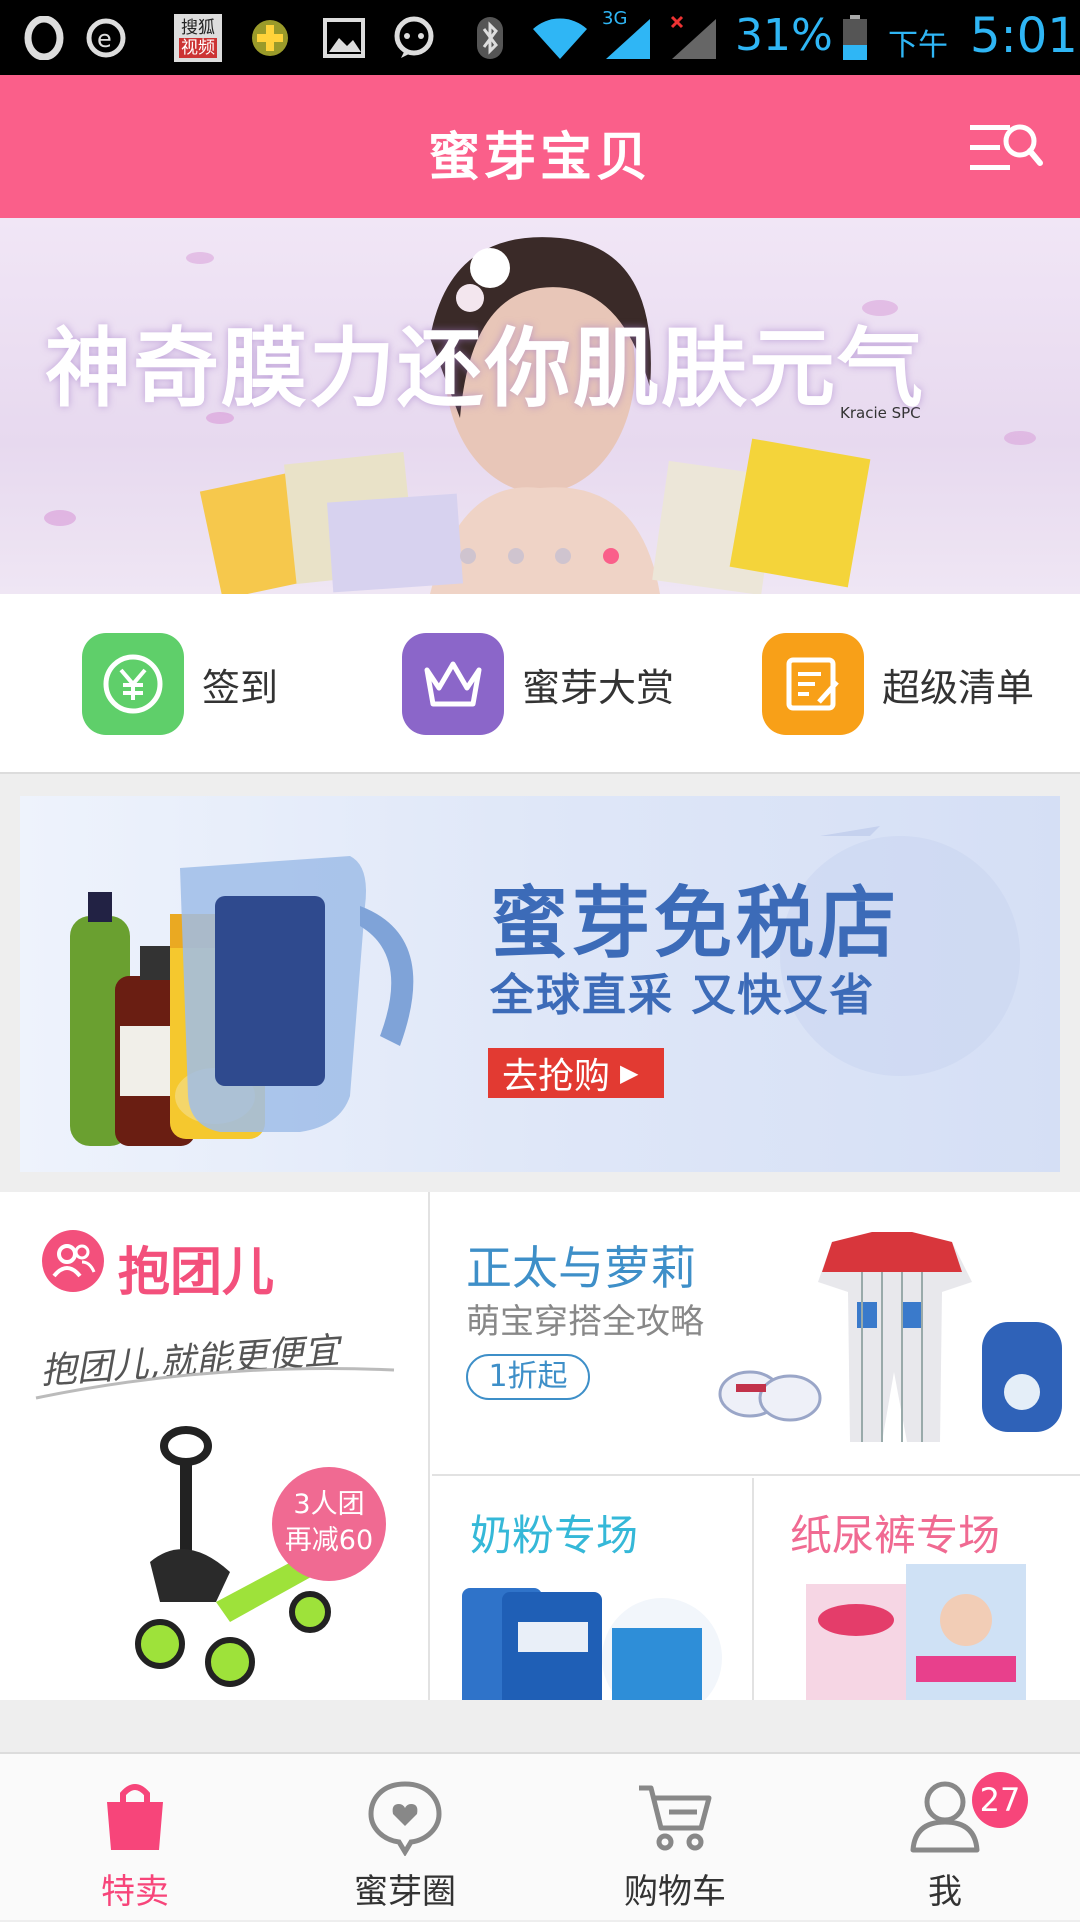 The height and width of the screenshot is (1922, 1080). I want to click on banner-headline: 神奇膜力还你肌肤元气, so click(485, 369).